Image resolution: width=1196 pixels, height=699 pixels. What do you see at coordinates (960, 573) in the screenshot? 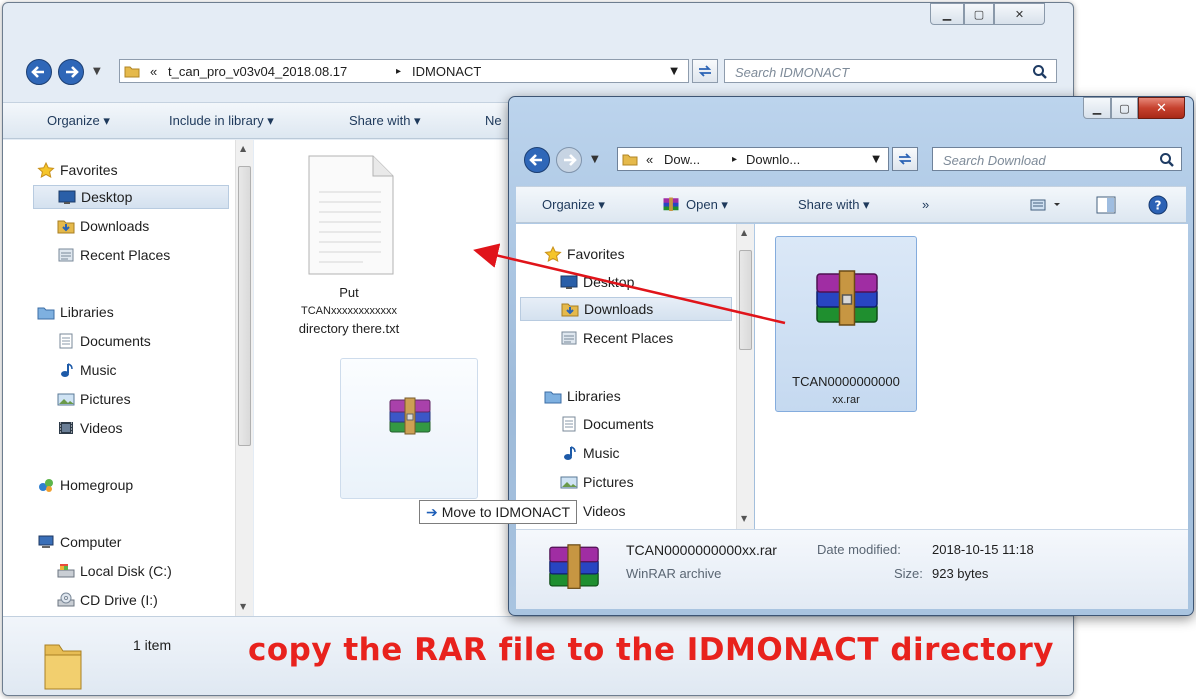
I see `size-value: 923 bytes` at bounding box center [960, 573].